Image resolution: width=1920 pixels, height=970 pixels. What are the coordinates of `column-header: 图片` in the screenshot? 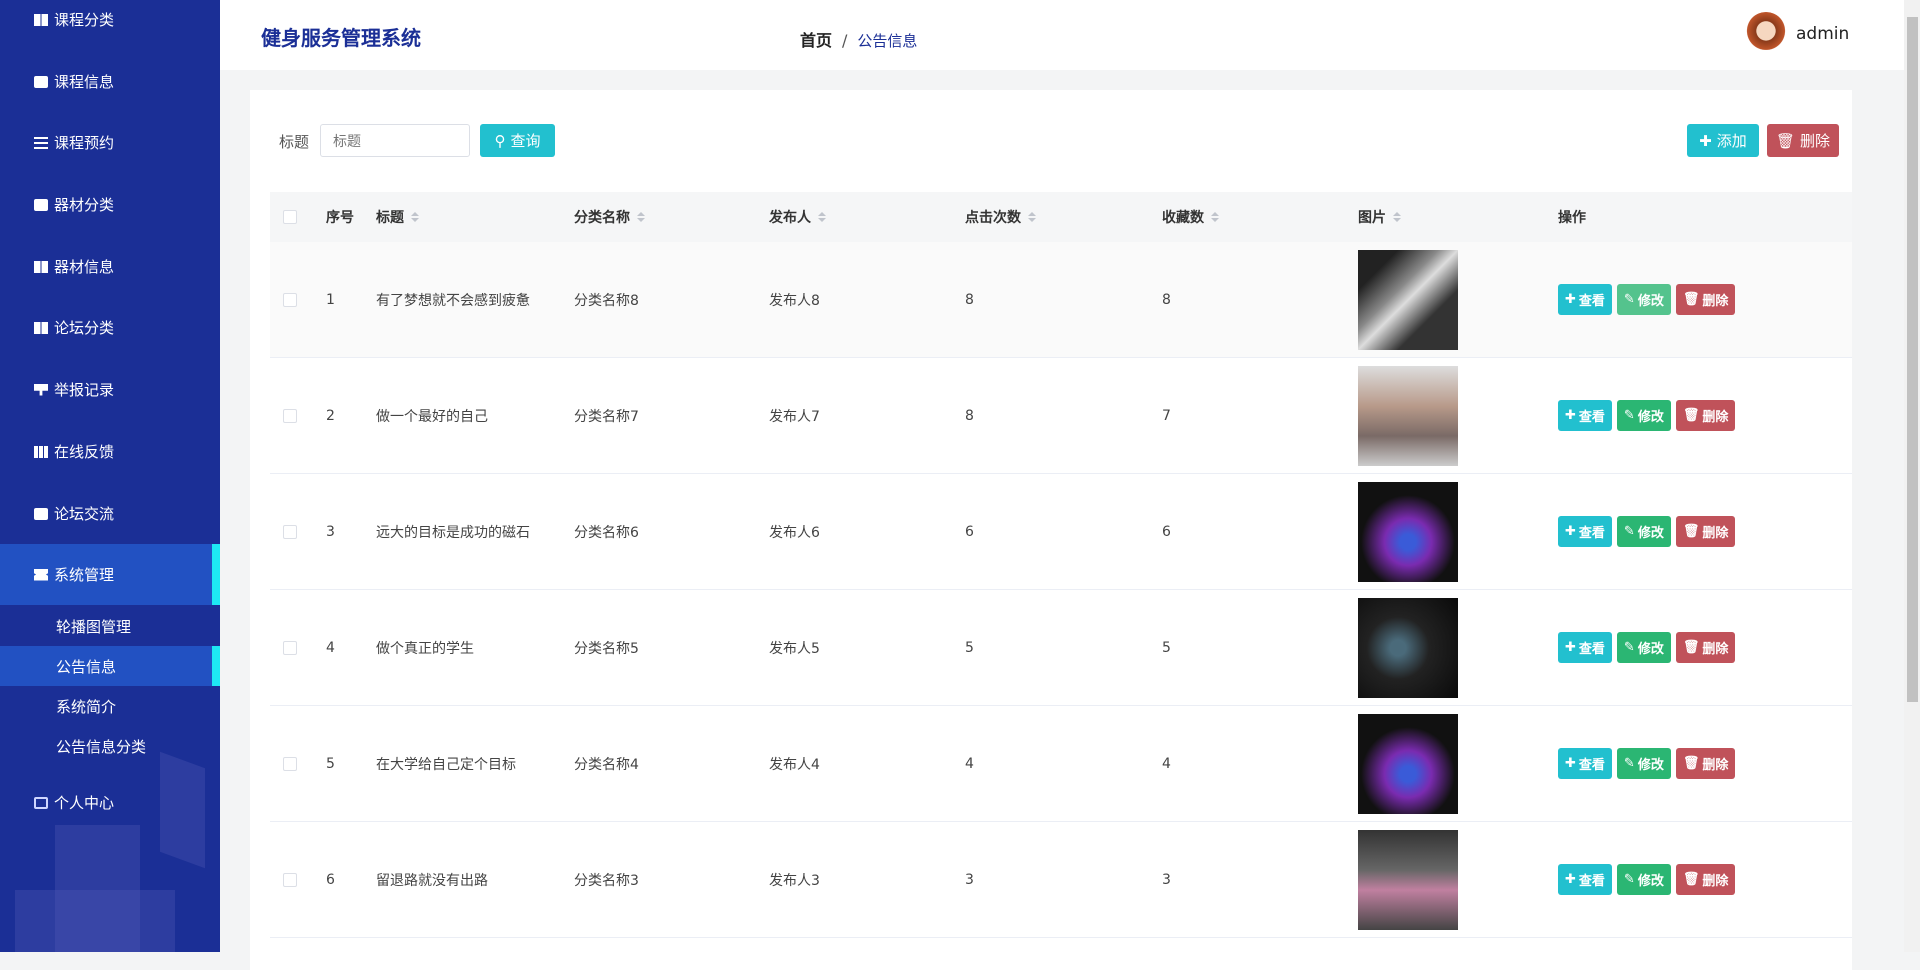 It's located at (1379, 217).